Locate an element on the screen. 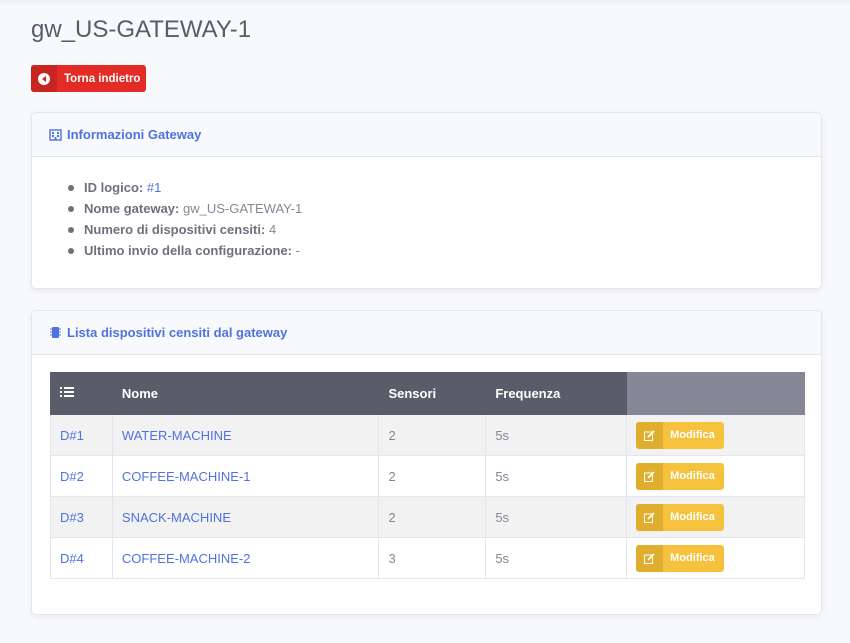 The image size is (850, 643). devices-title: Lista dispositivi censiti dal gateway is located at coordinates (177, 332).